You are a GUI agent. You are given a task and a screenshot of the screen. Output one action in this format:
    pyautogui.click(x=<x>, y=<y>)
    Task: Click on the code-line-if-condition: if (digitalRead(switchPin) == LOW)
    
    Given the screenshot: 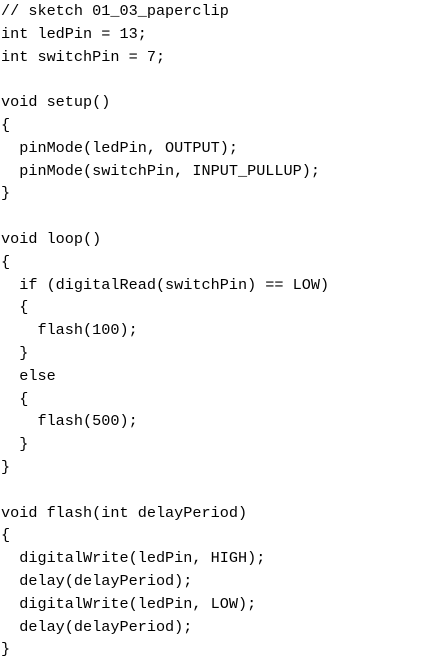 What is the action you would take?
    pyautogui.click(x=165, y=284)
    